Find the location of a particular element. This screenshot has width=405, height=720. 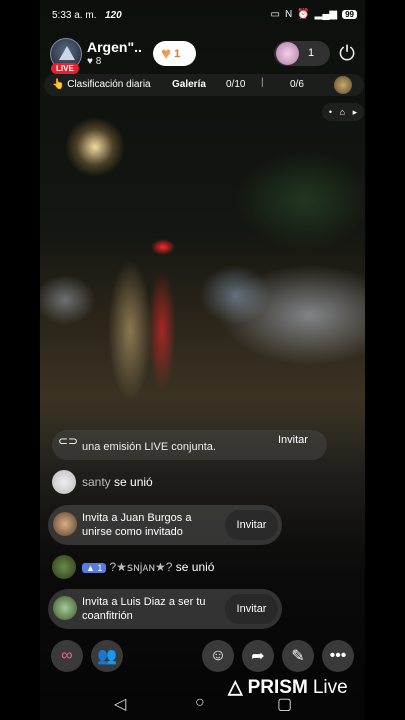

alarm-icon: ⏰ is located at coordinates (303, 14).